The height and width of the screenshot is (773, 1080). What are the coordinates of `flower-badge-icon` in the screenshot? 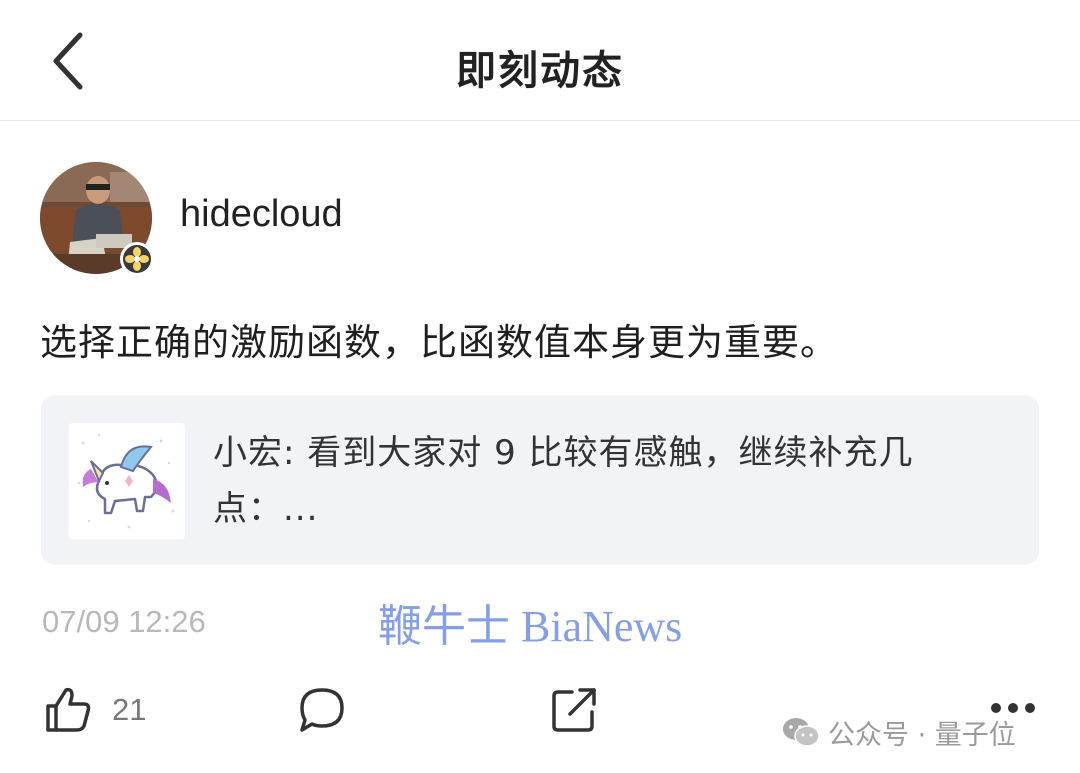 It's located at (137, 258).